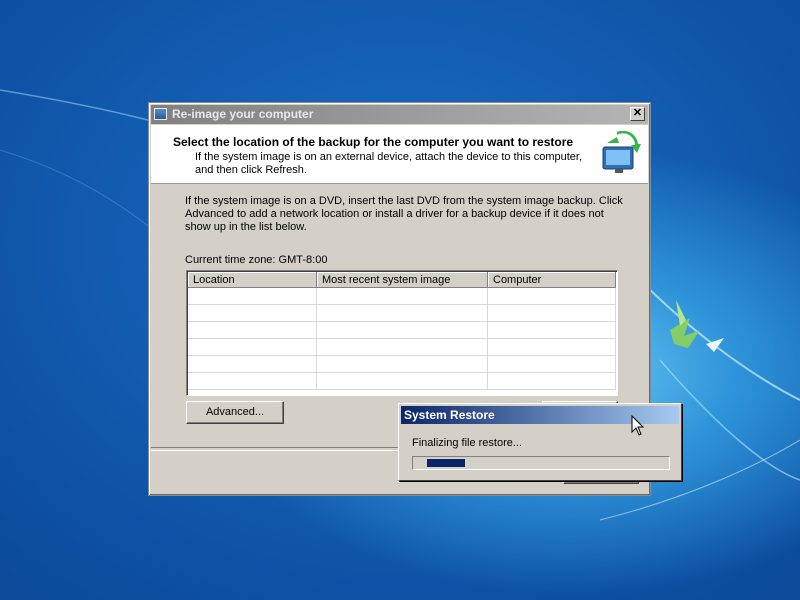  What do you see at coordinates (551, 280) in the screenshot?
I see `column-header-computer: Computer` at bounding box center [551, 280].